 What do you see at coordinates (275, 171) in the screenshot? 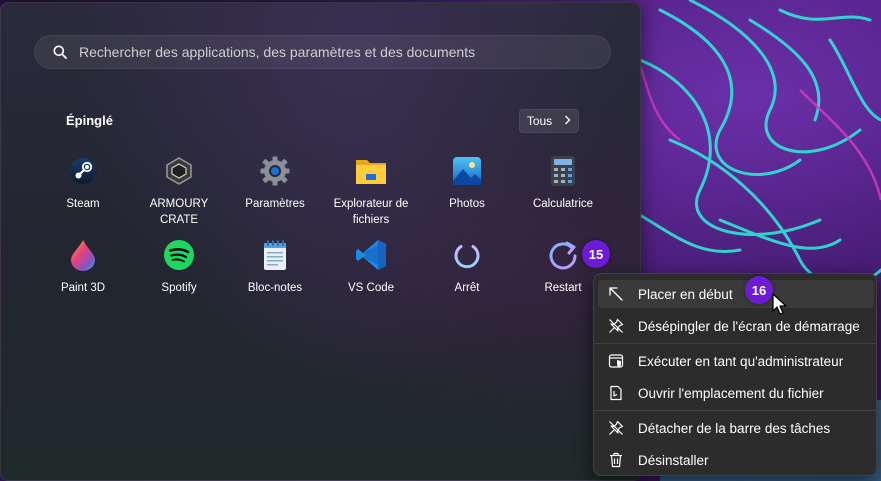
I see `gear-icon` at bounding box center [275, 171].